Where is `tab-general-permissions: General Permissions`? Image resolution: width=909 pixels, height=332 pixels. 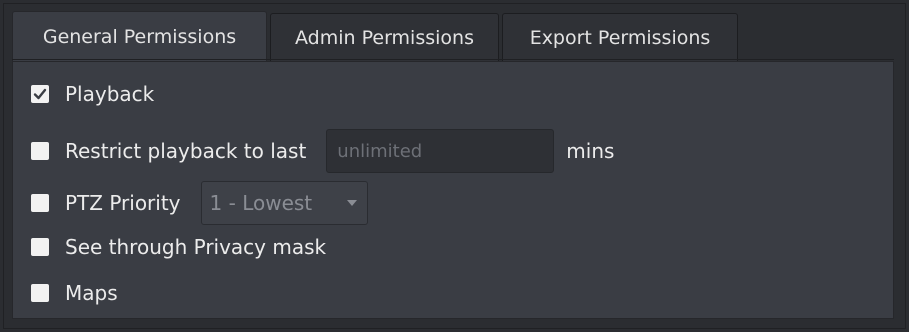 tab-general-permissions: General Permissions is located at coordinates (139, 36).